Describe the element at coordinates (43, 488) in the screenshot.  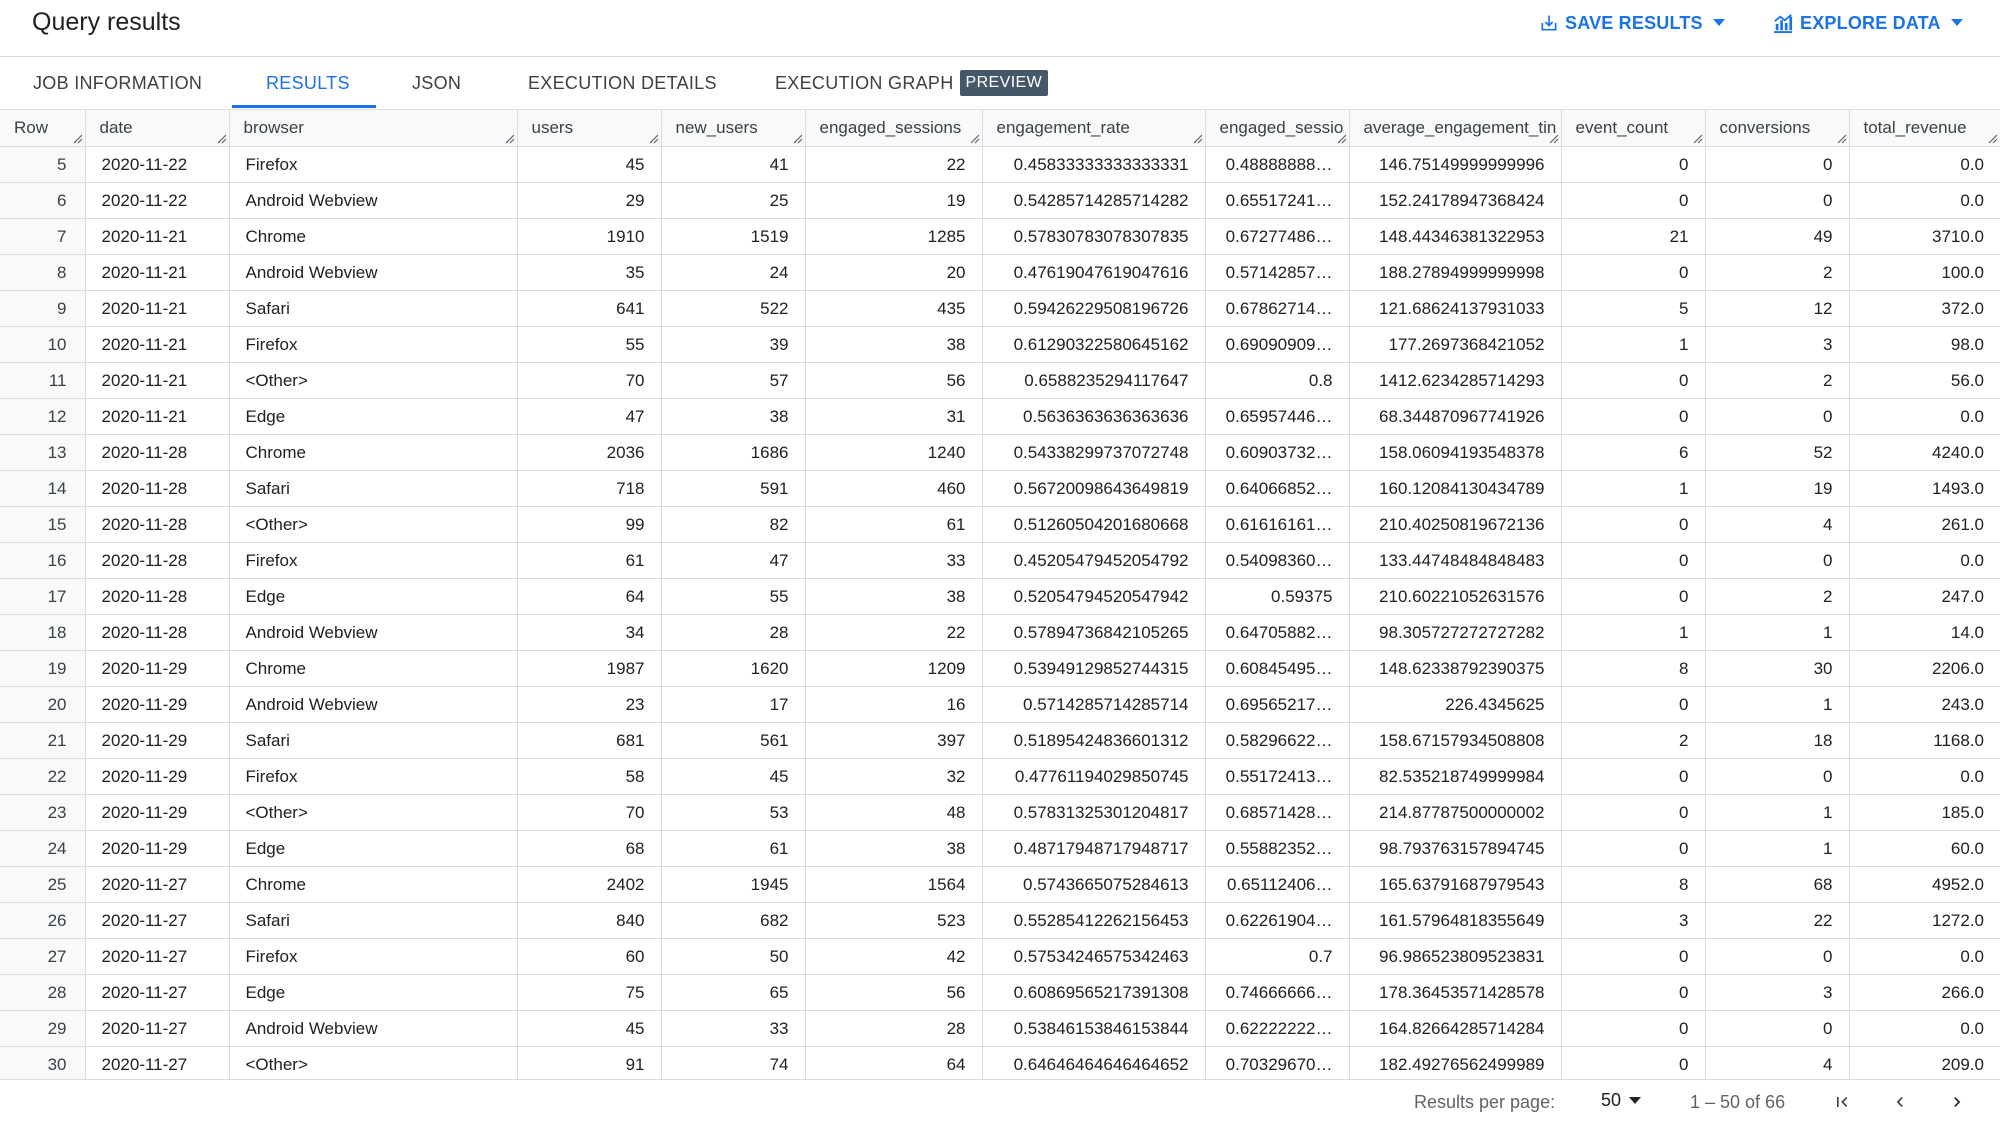
I see `row-number: 14` at that location.